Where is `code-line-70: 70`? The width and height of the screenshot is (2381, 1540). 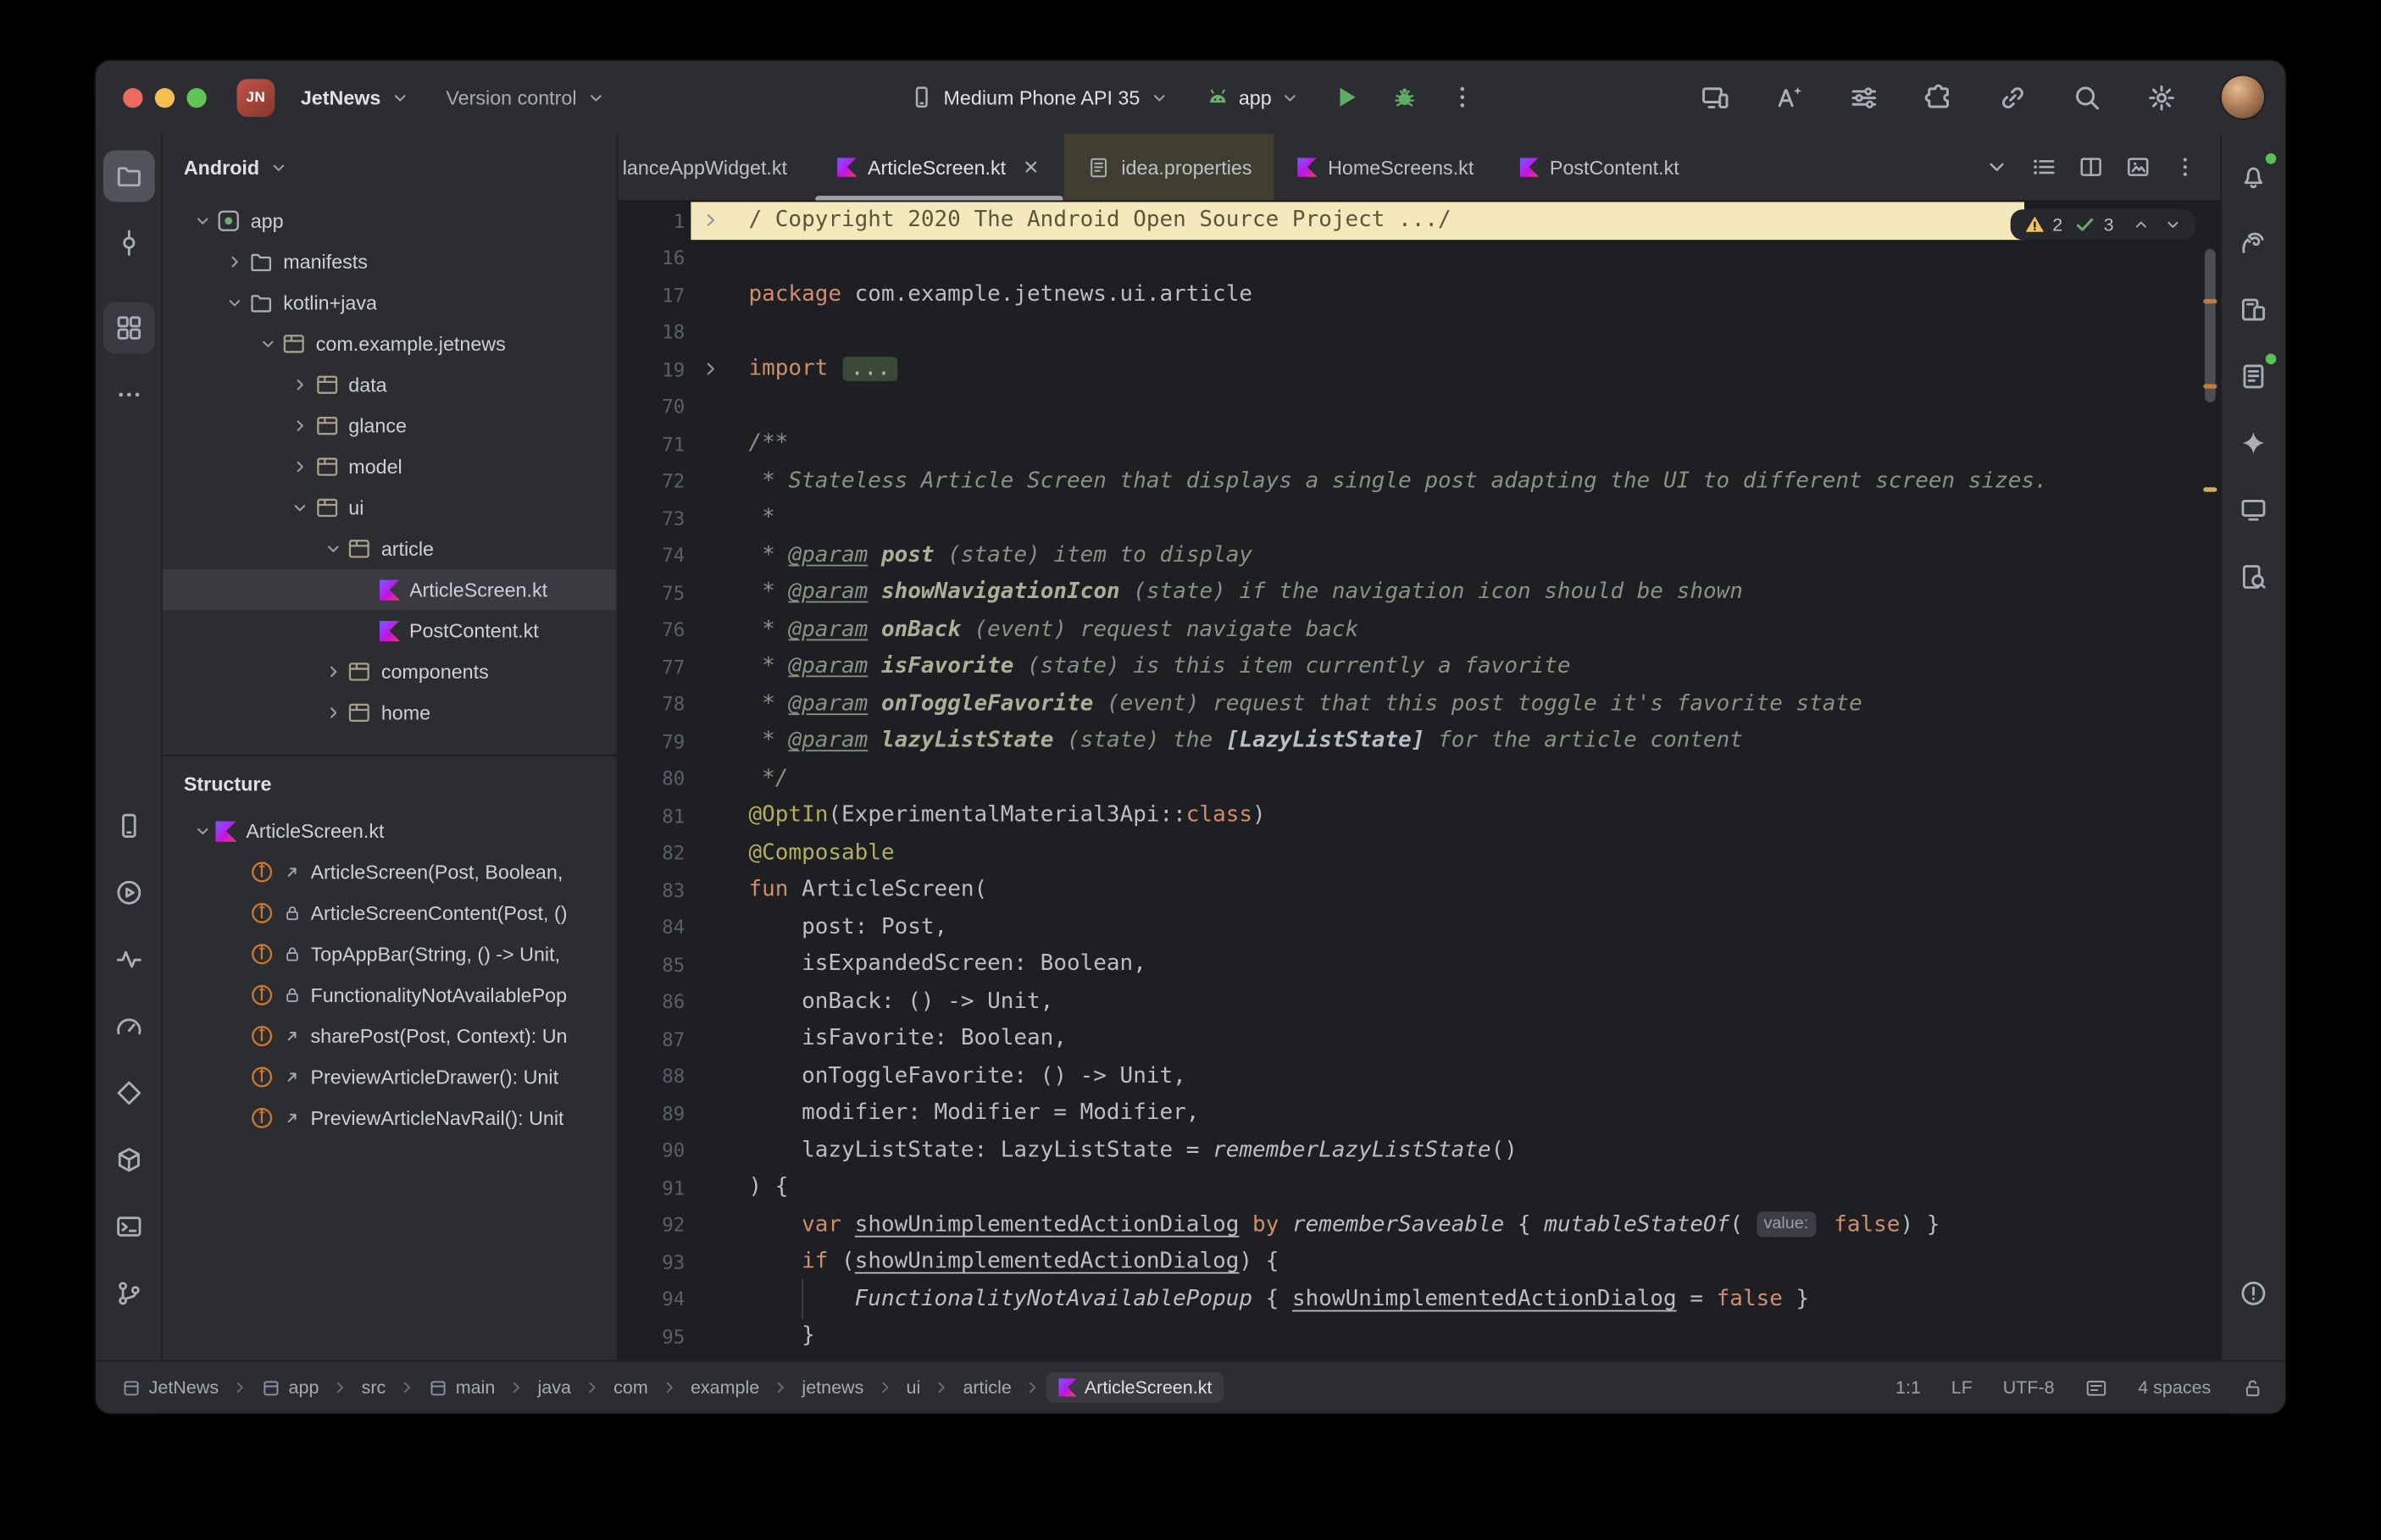
code-line-70: 70 is located at coordinates (1419, 406).